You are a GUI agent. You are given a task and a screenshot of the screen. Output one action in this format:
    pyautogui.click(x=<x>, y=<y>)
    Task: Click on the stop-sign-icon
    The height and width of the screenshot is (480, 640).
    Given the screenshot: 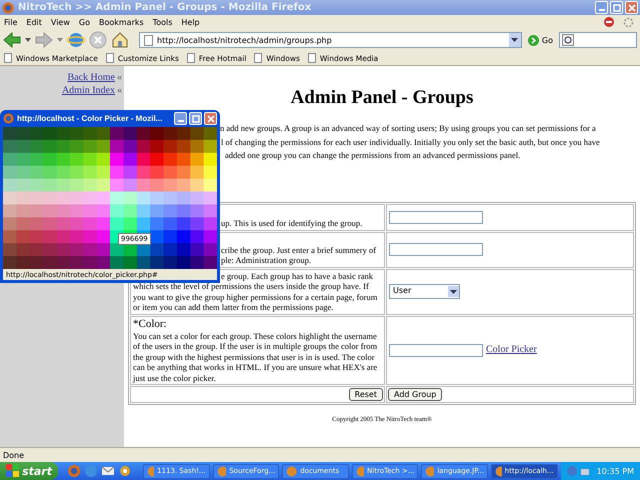 What is the action you would take?
    pyautogui.click(x=609, y=22)
    